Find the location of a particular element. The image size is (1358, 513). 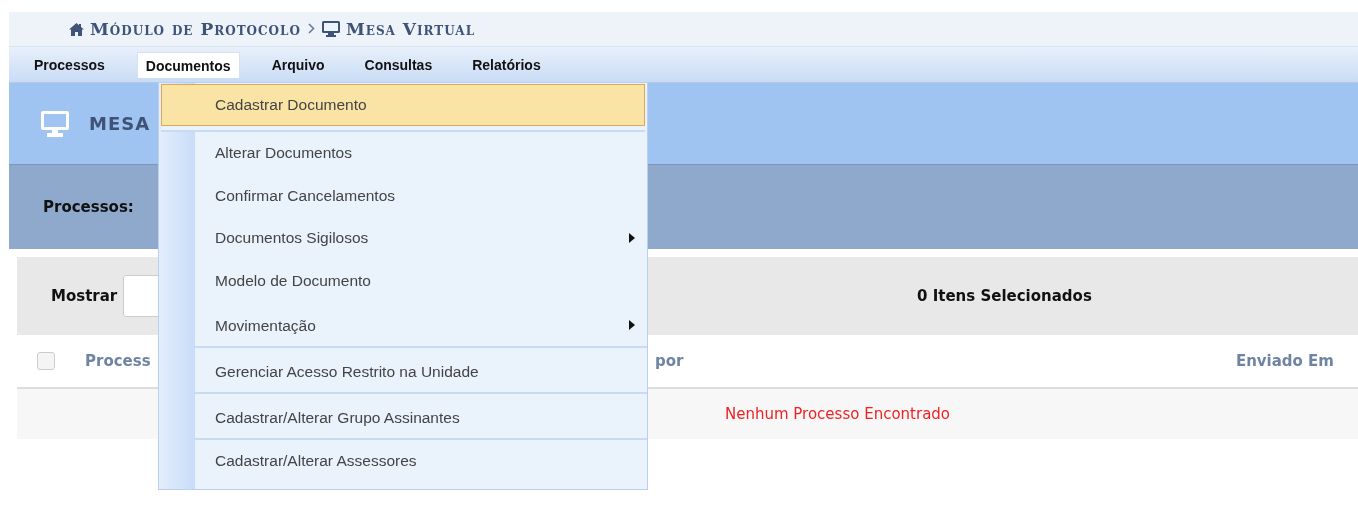

menu-item: Relatórios is located at coordinates (506, 64).